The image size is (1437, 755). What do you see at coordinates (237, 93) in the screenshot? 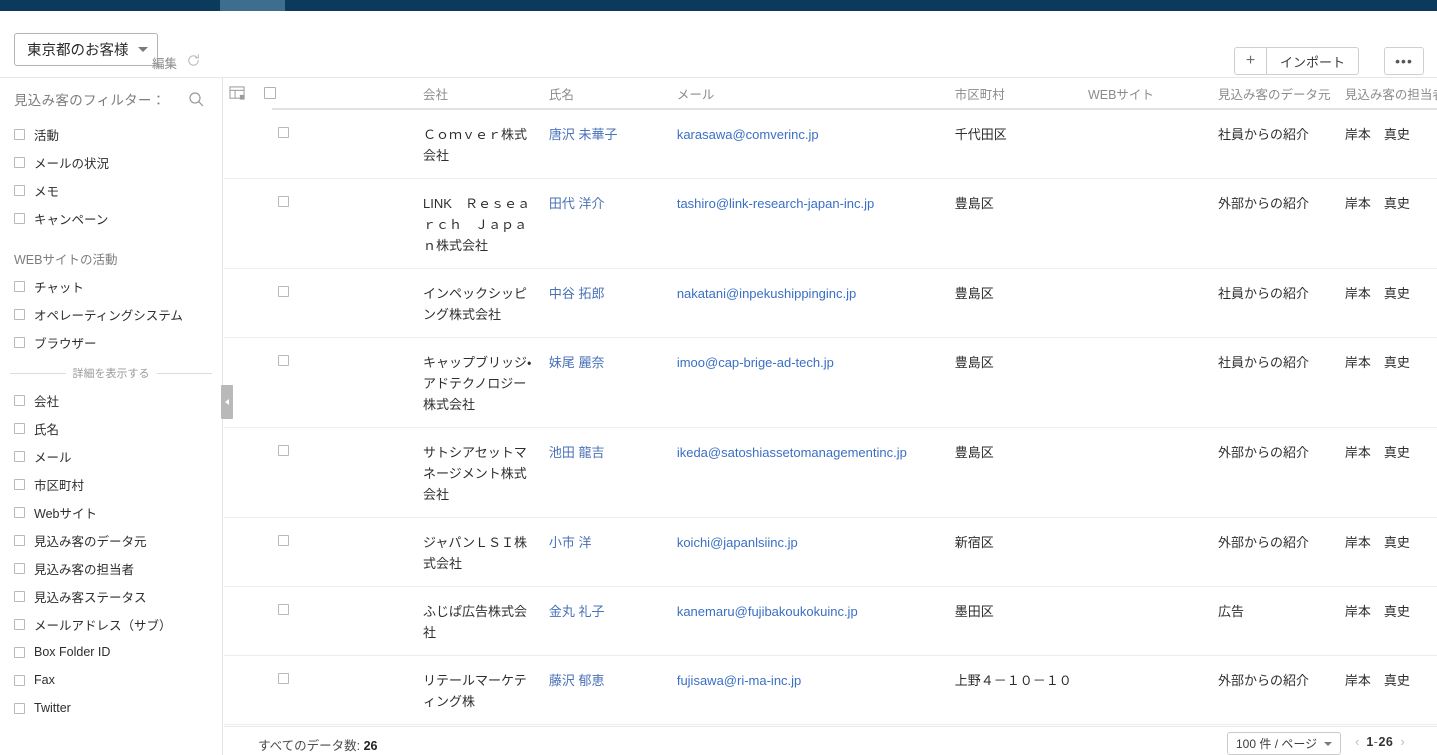
I see `column-settings-icon` at bounding box center [237, 93].